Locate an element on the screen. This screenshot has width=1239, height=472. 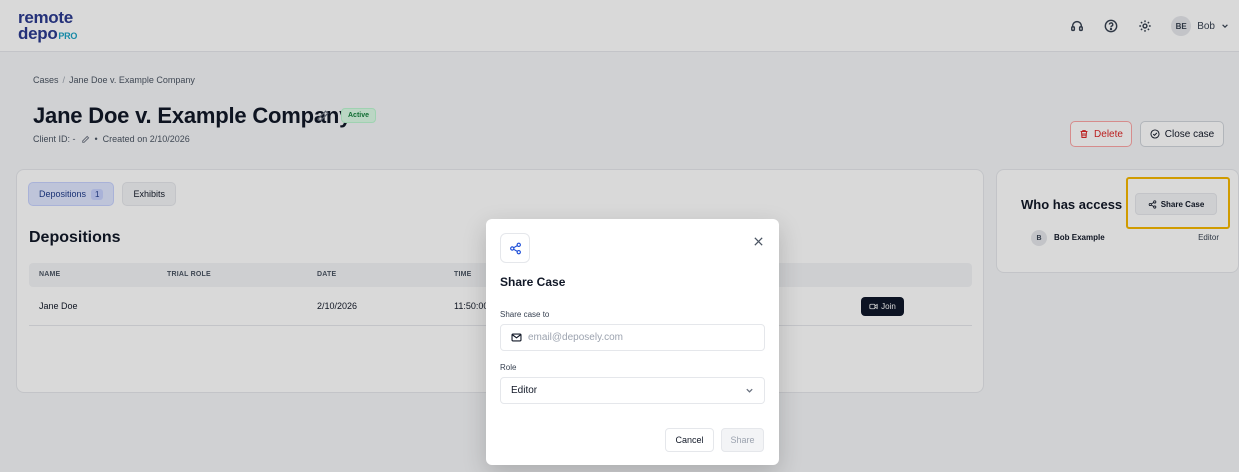
cancel-button: Cancel is located at coordinates (689, 440).